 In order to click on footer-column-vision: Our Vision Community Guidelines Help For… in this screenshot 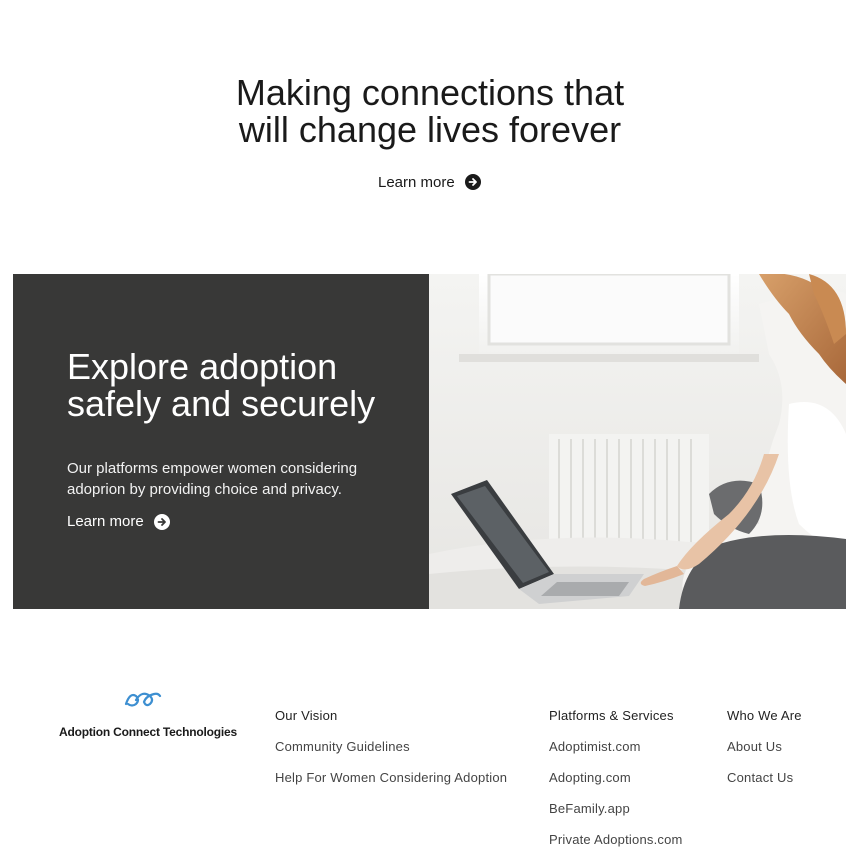, I will do `click(391, 740)`.